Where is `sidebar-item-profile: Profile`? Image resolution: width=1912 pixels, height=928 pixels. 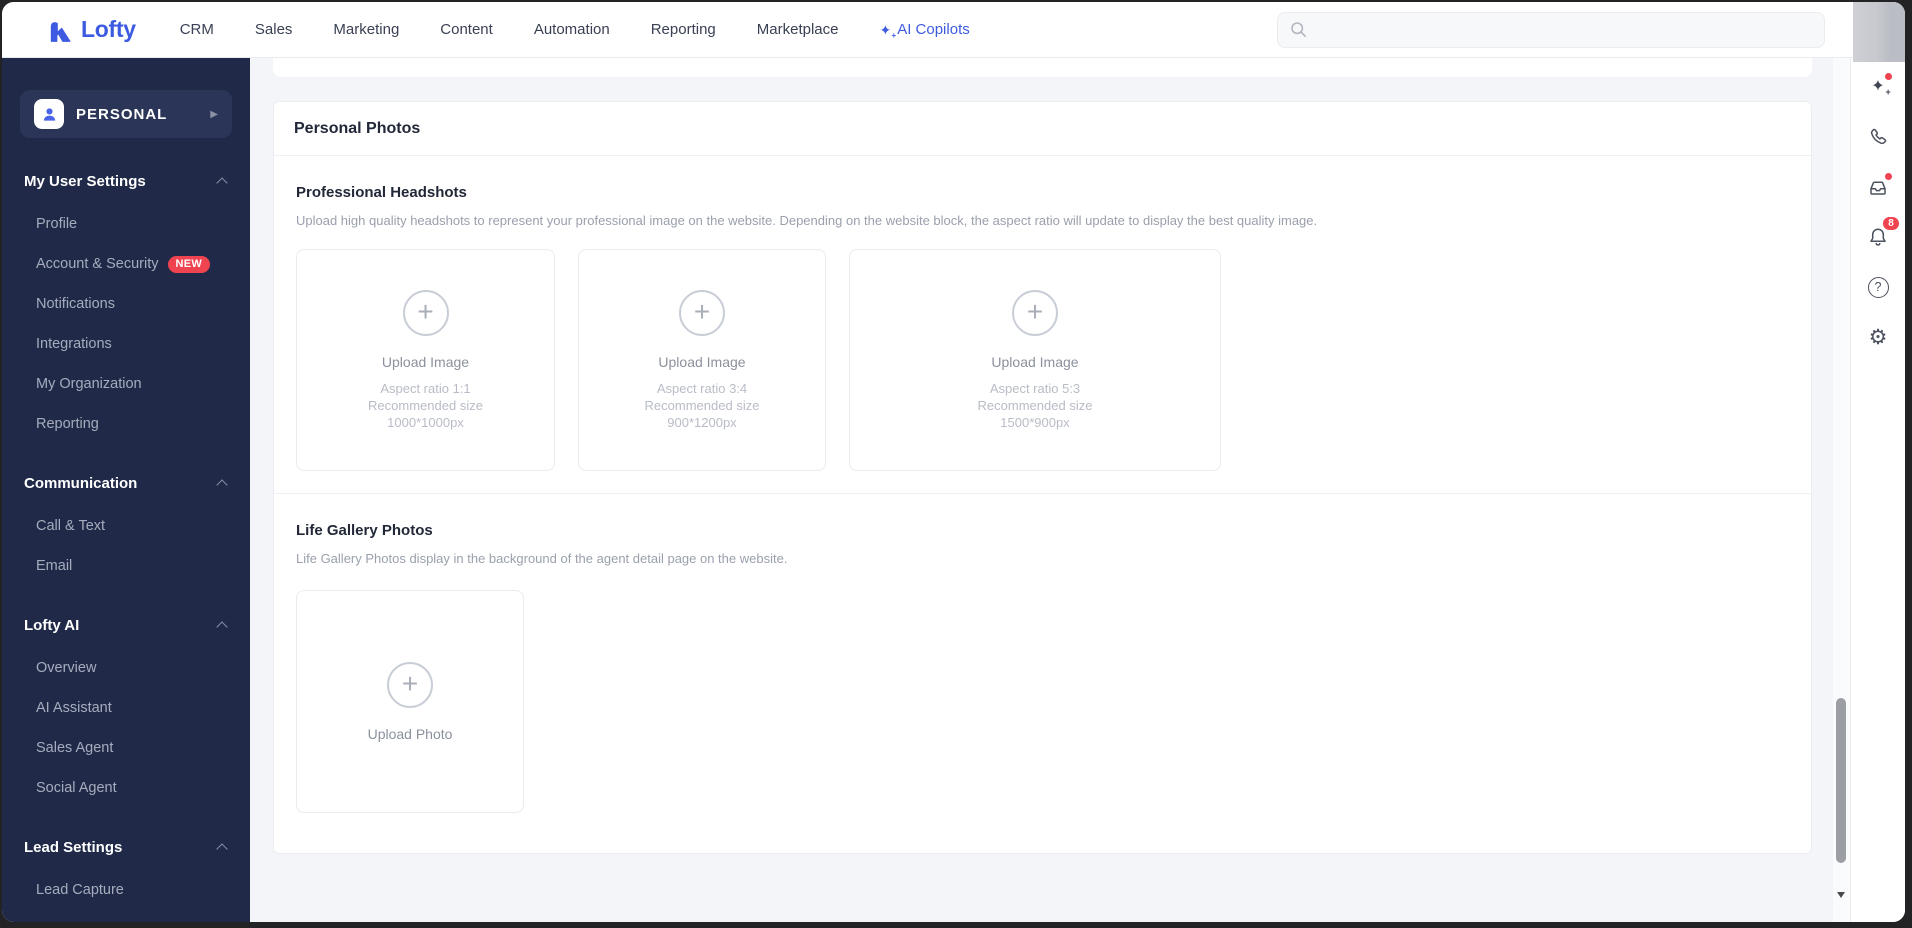 sidebar-item-profile: Profile is located at coordinates (126, 224).